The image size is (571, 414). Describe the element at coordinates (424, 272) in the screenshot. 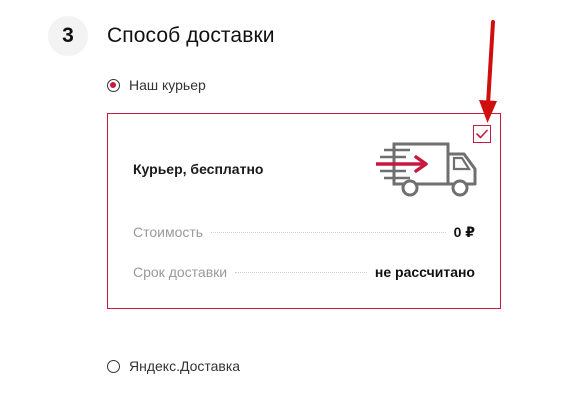

I see `term-value: не рассчитано` at that location.